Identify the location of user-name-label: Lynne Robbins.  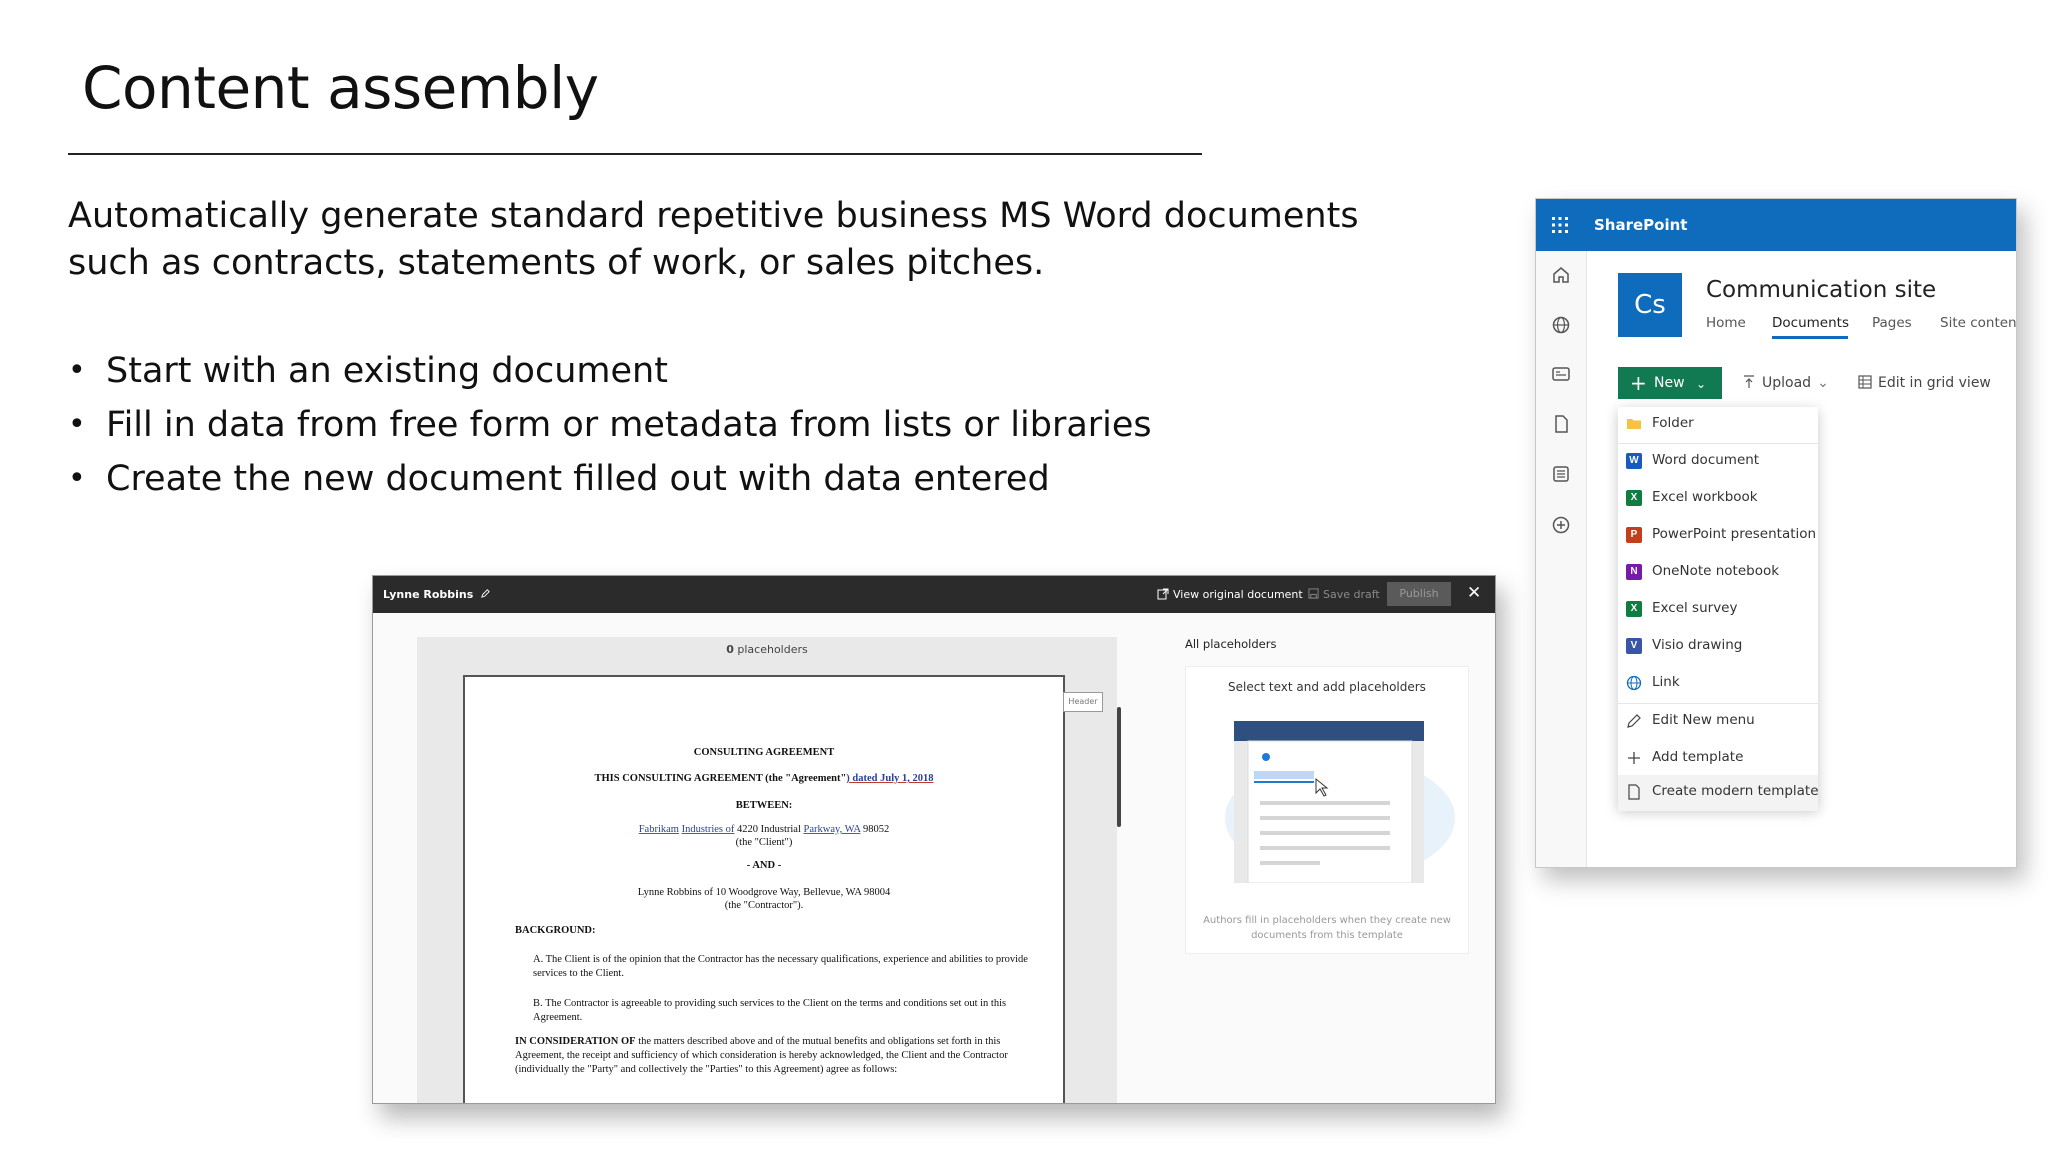
(428, 594).